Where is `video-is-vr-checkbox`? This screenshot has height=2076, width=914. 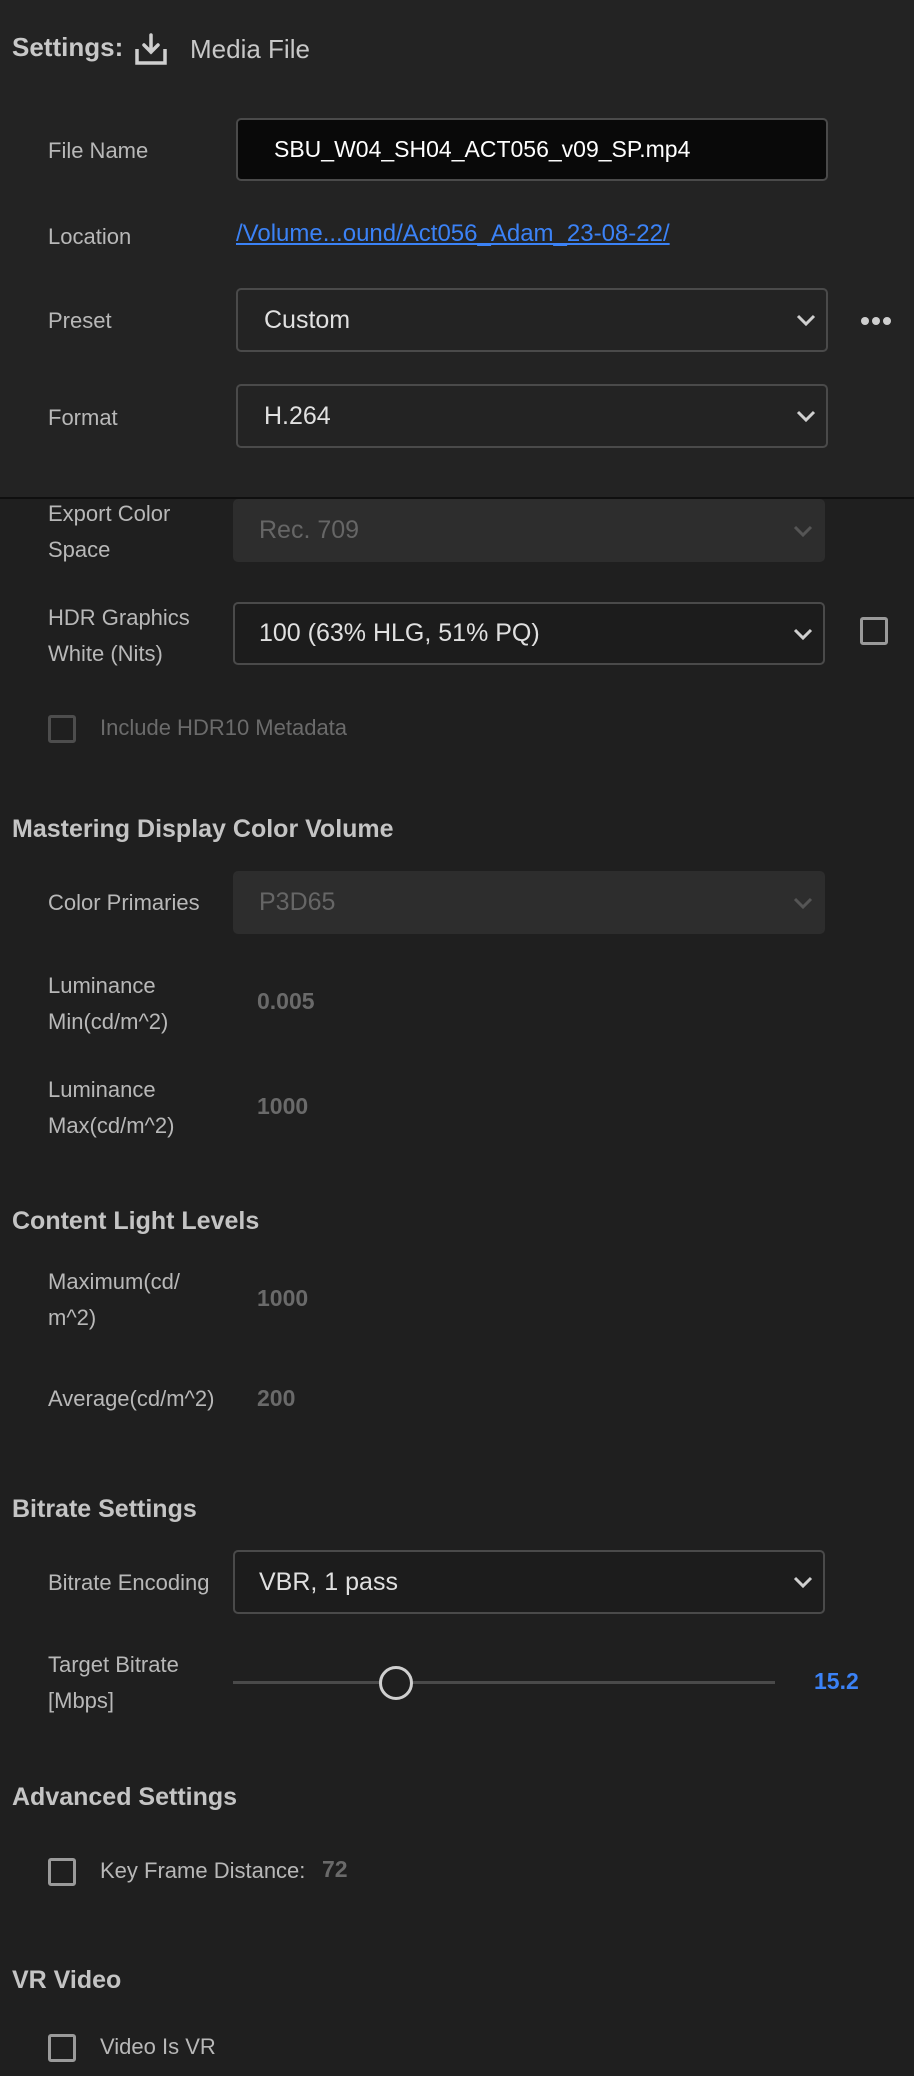 video-is-vr-checkbox is located at coordinates (62, 2048).